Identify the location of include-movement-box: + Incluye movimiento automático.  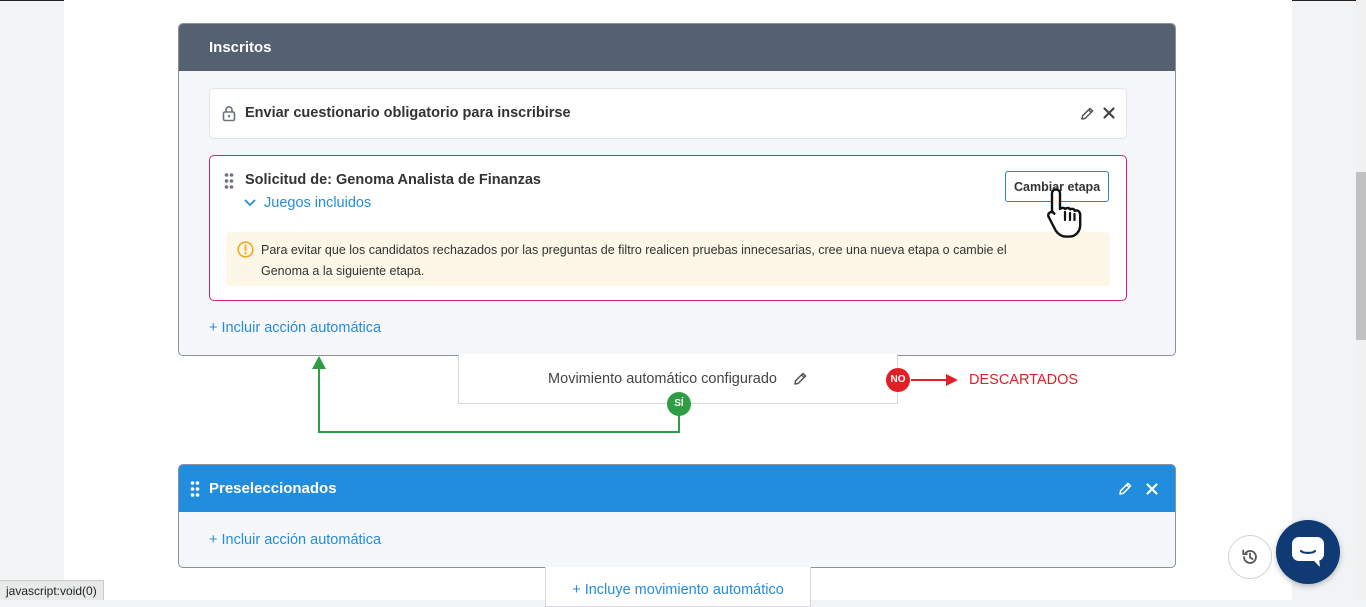
(678, 587).